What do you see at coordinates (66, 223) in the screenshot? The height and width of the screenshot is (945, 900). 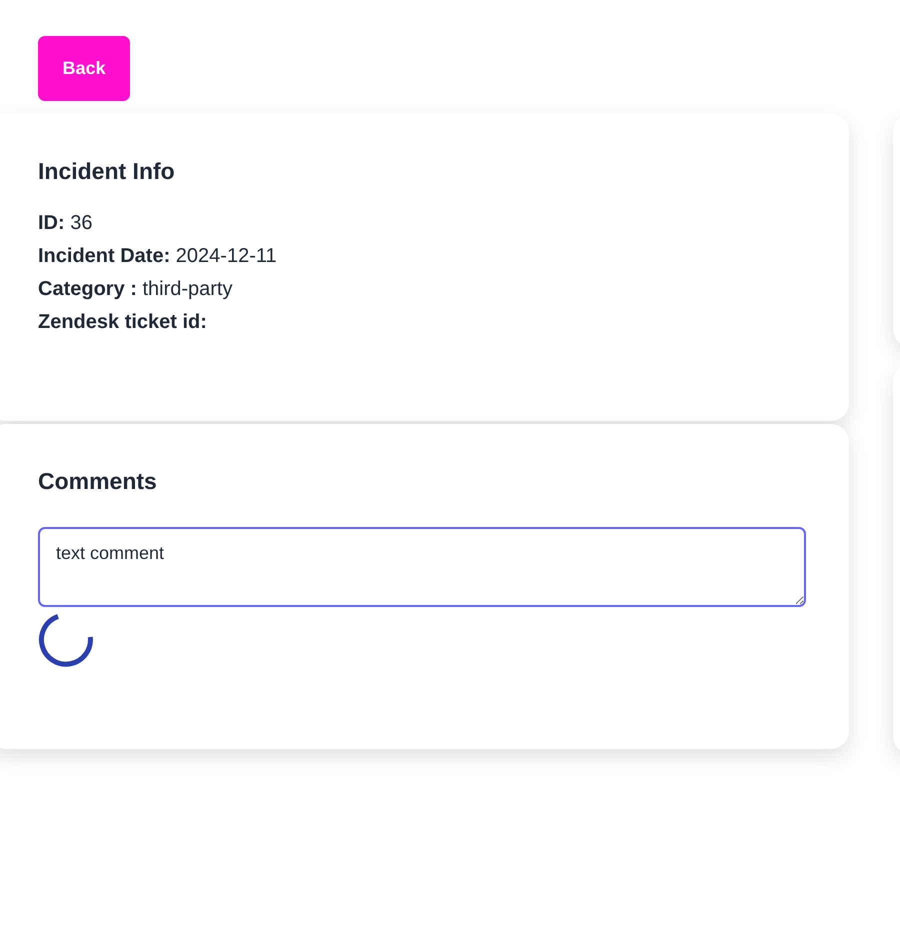 I see `field-line: ID: 36` at bounding box center [66, 223].